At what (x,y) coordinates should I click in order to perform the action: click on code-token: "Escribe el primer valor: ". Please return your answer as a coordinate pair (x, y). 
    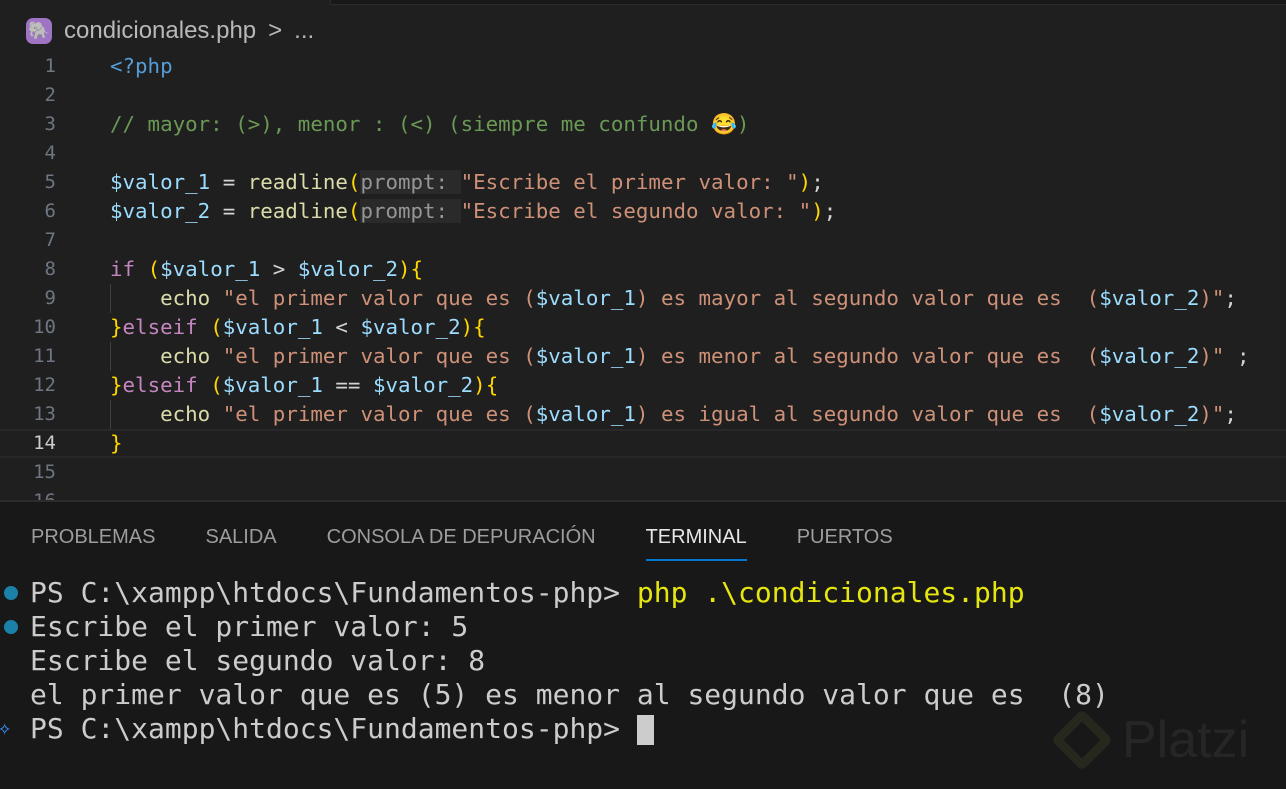
    Looking at the image, I should click on (629, 182).